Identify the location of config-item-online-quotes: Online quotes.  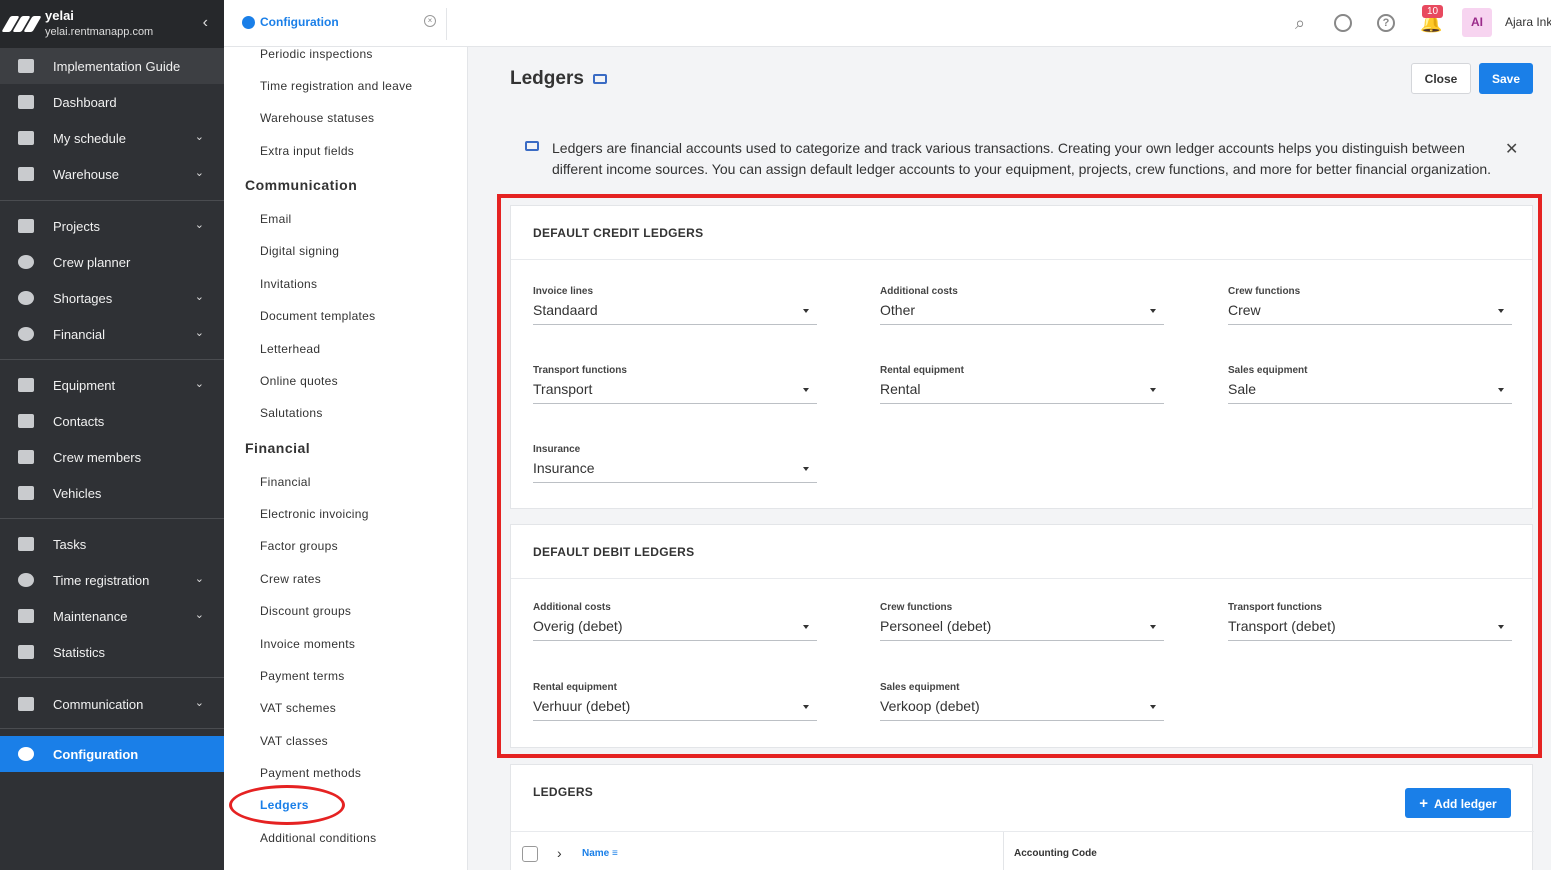
(299, 381).